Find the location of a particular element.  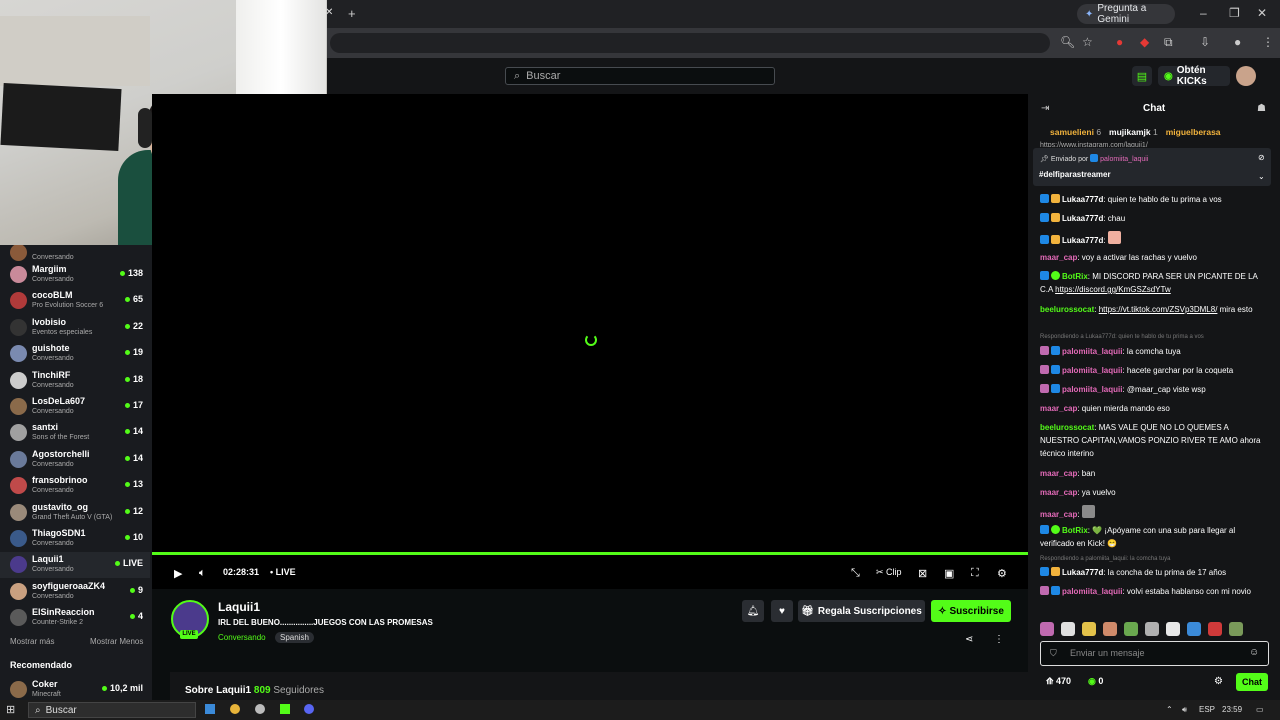

kick-app-icon is located at coordinates (285, 709).